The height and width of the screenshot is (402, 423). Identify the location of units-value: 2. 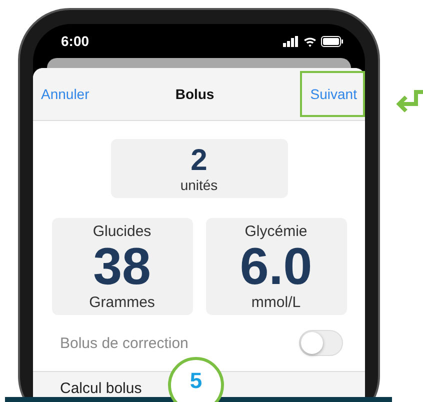
(199, 160).